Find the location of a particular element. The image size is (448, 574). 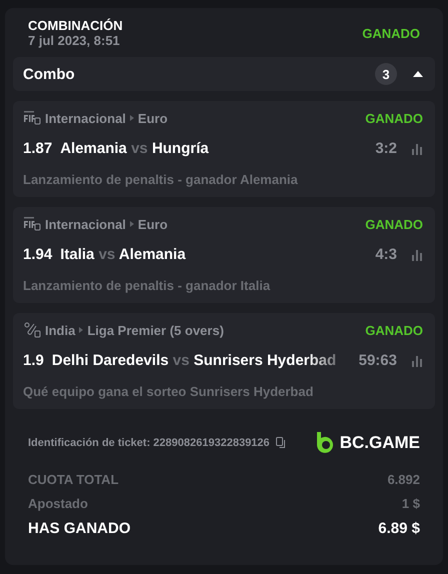

score-value: 4:3 is located at coordinates (386, 254).